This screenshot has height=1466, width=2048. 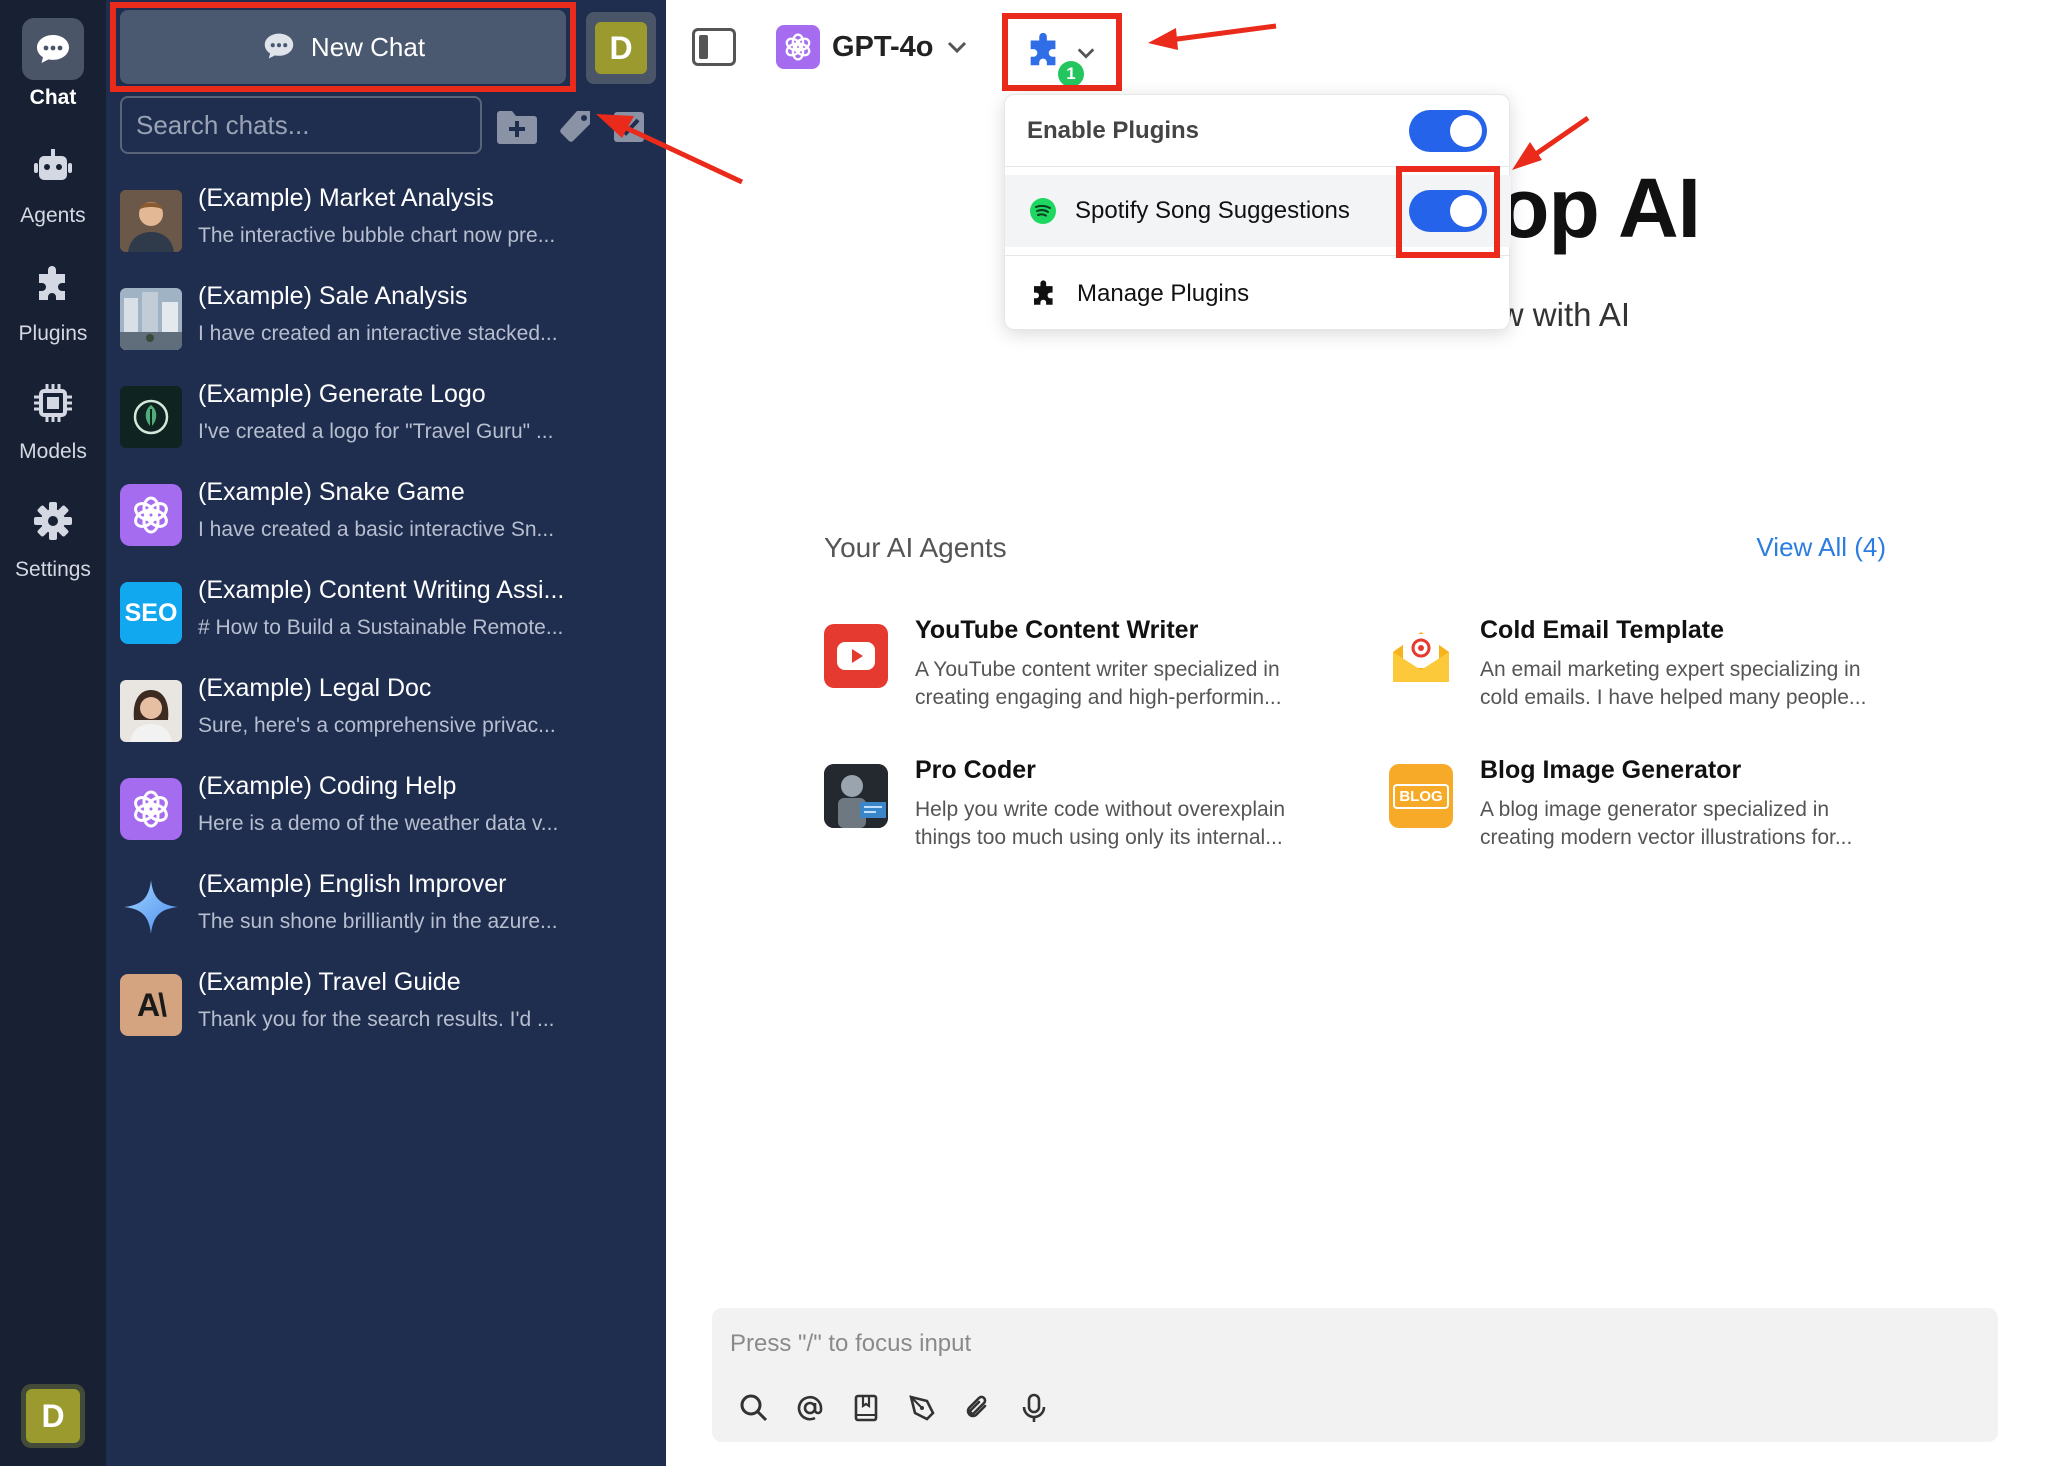 I want to click on web-search-button, so click(x=754, y=1408).